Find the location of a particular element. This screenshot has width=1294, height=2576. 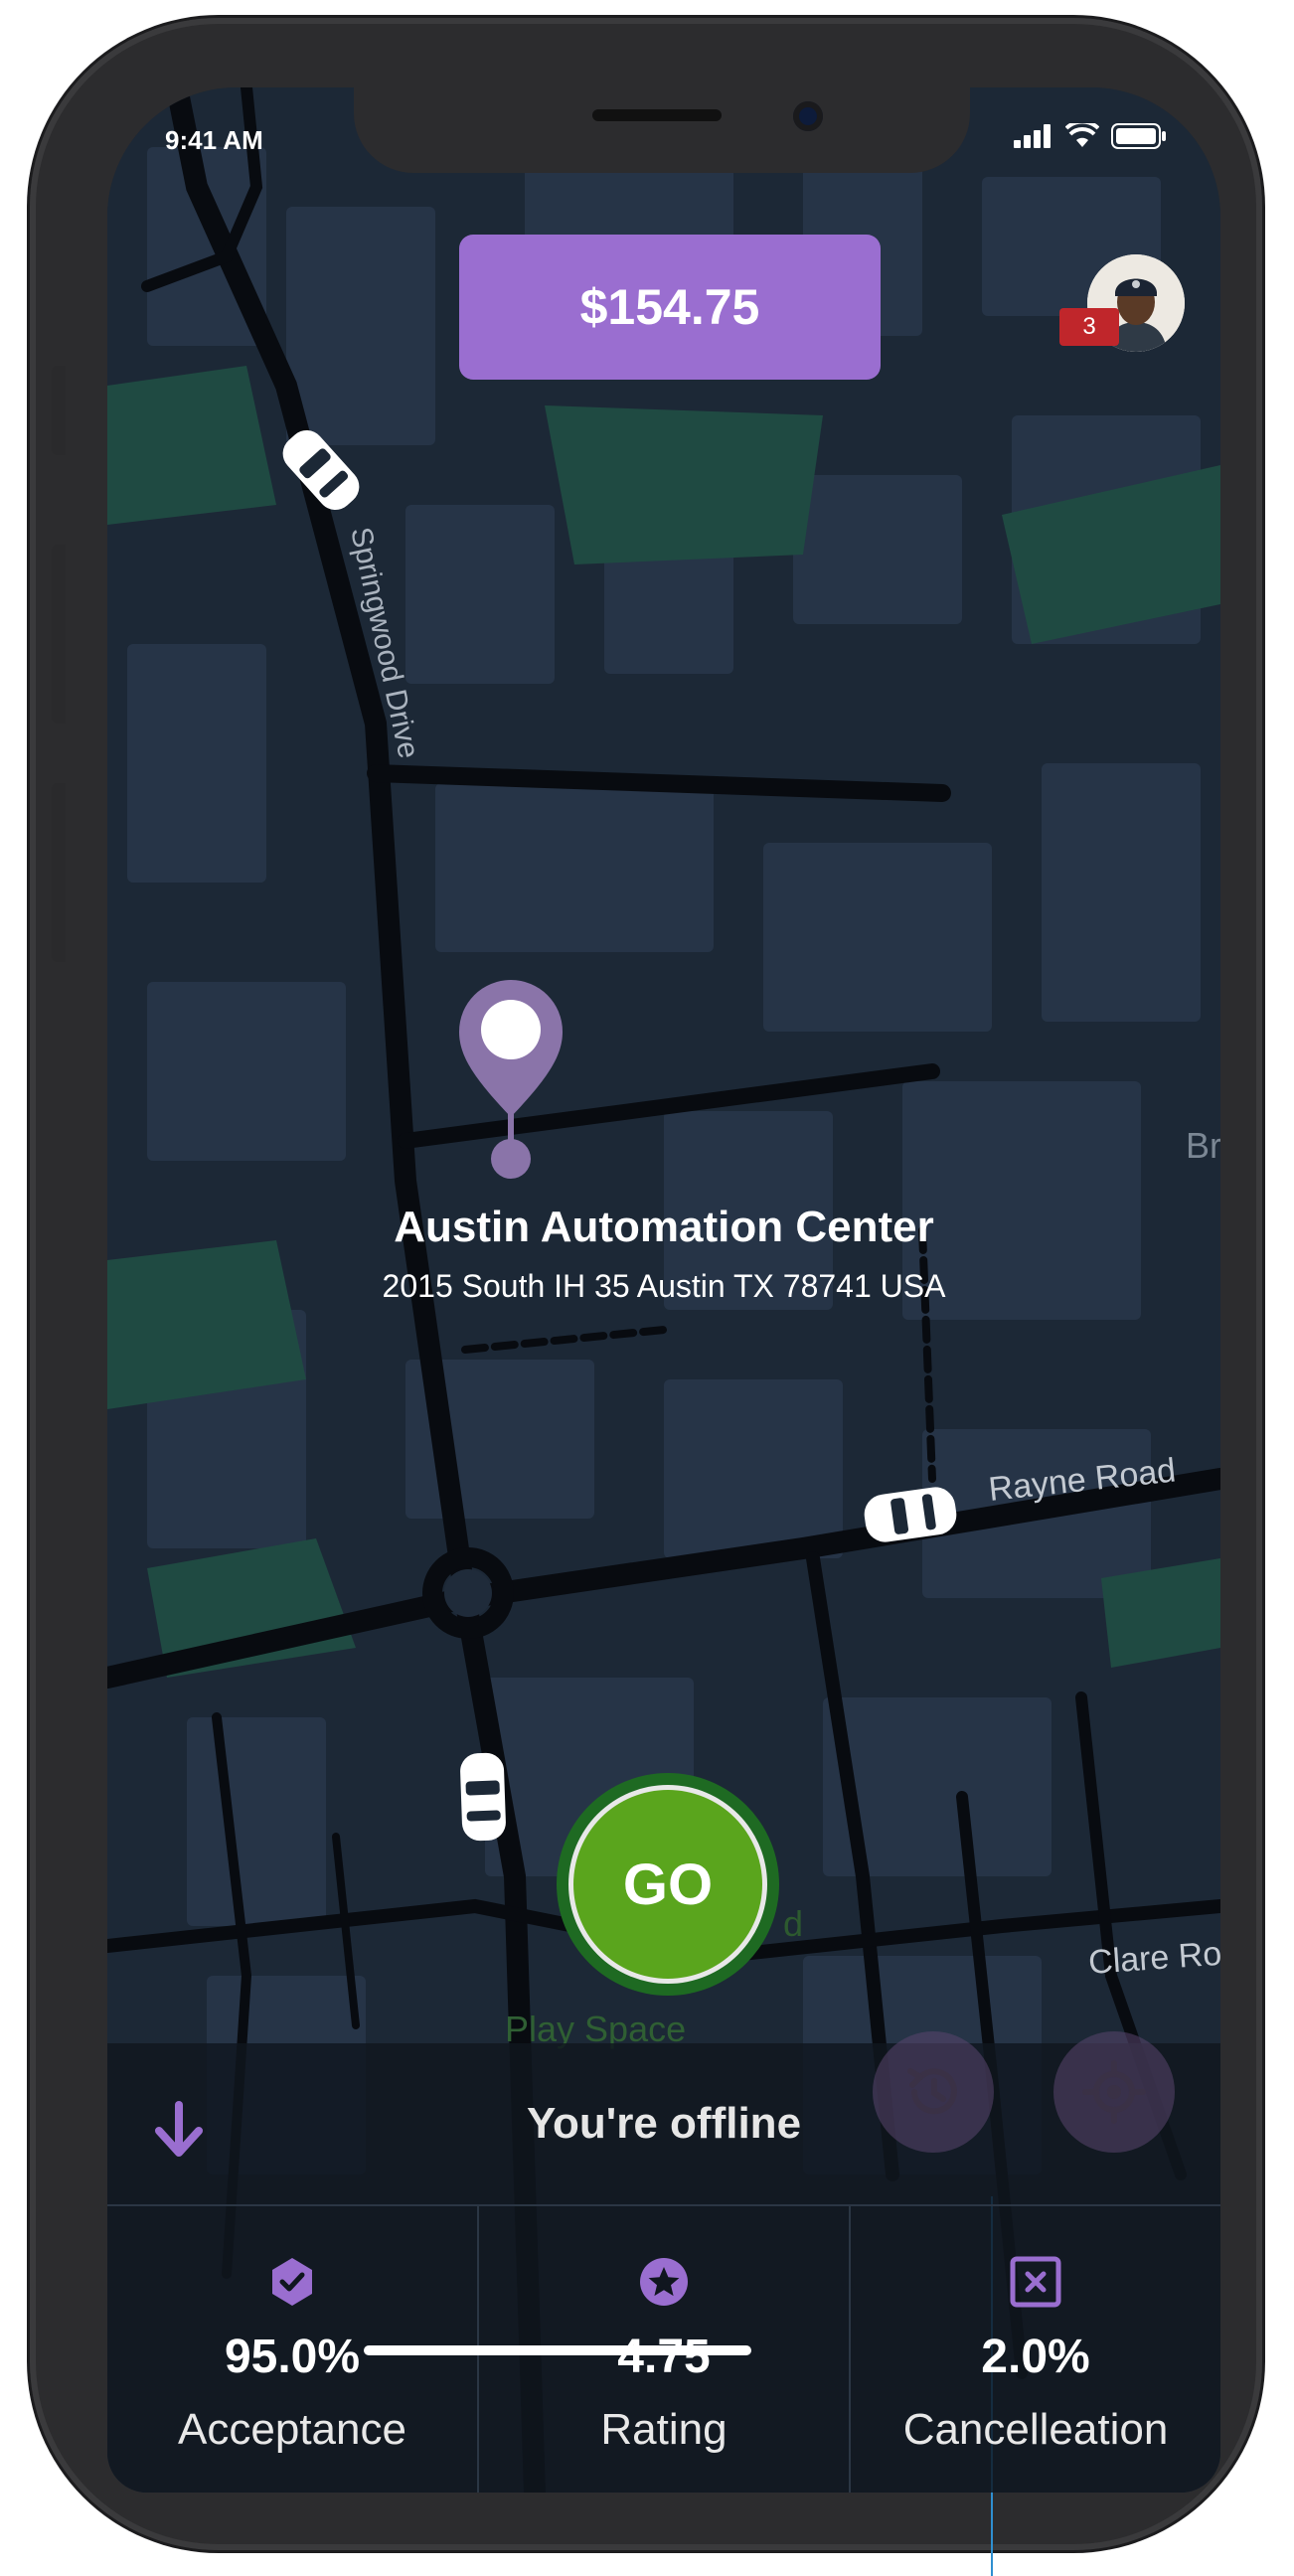

acceptance-label: Acceptance is located at coordinates (292, 2429).